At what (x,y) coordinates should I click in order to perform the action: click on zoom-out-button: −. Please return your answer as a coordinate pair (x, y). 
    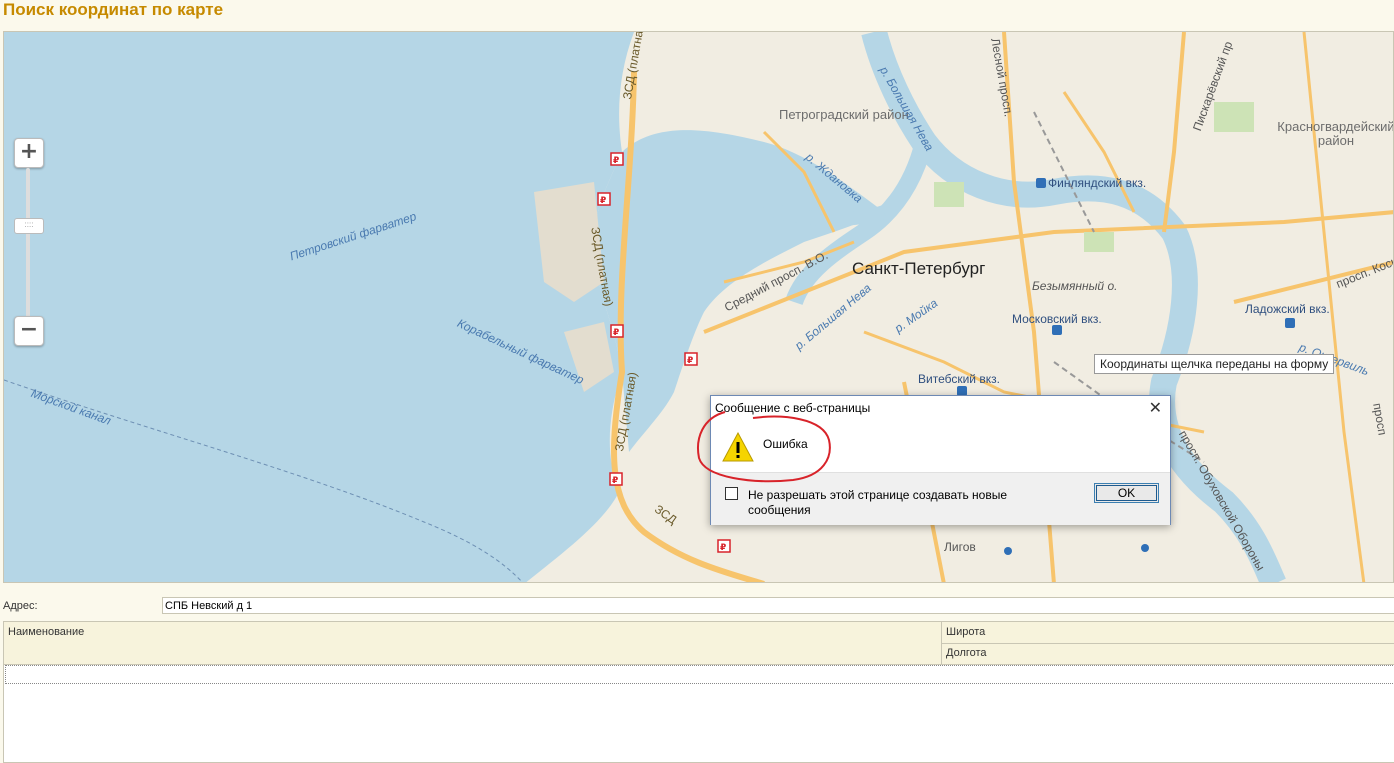
    Looking at the image, I should click on (29, 331).